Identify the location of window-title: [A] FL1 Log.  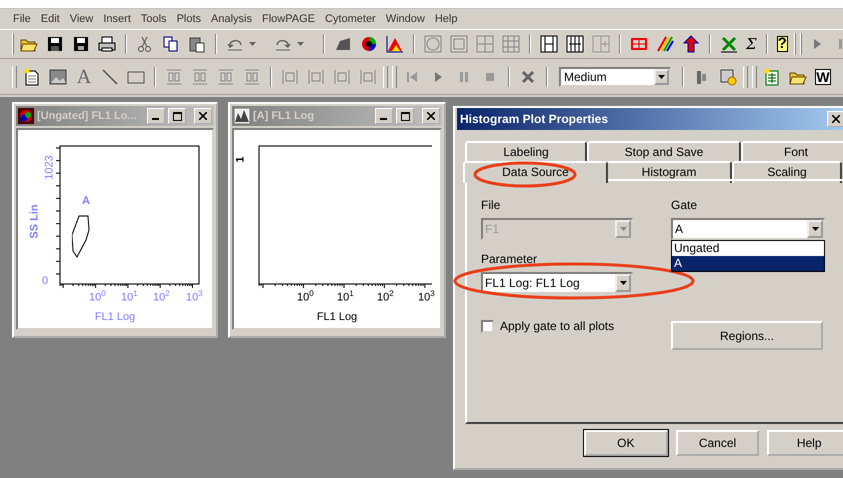
(284, 116).